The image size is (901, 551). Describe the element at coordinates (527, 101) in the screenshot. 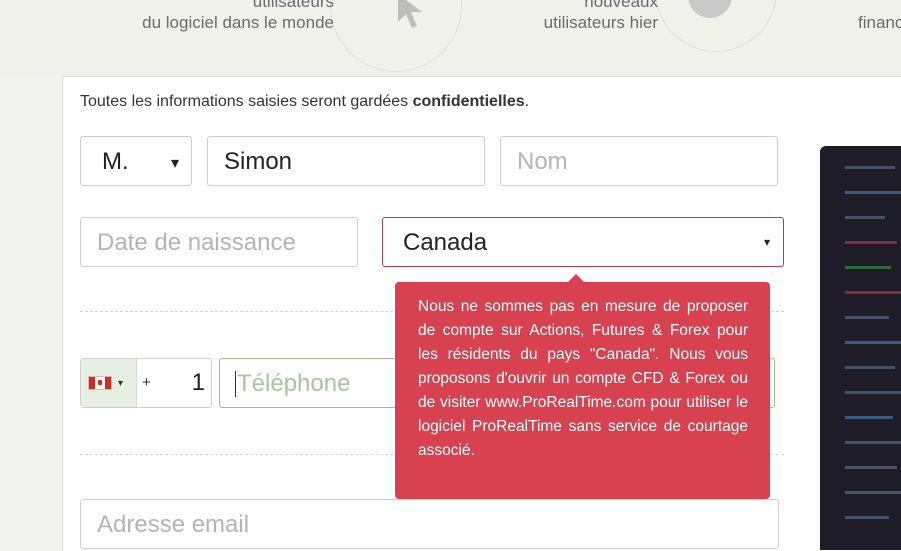

I see `confidential-suffix: .` at that location.